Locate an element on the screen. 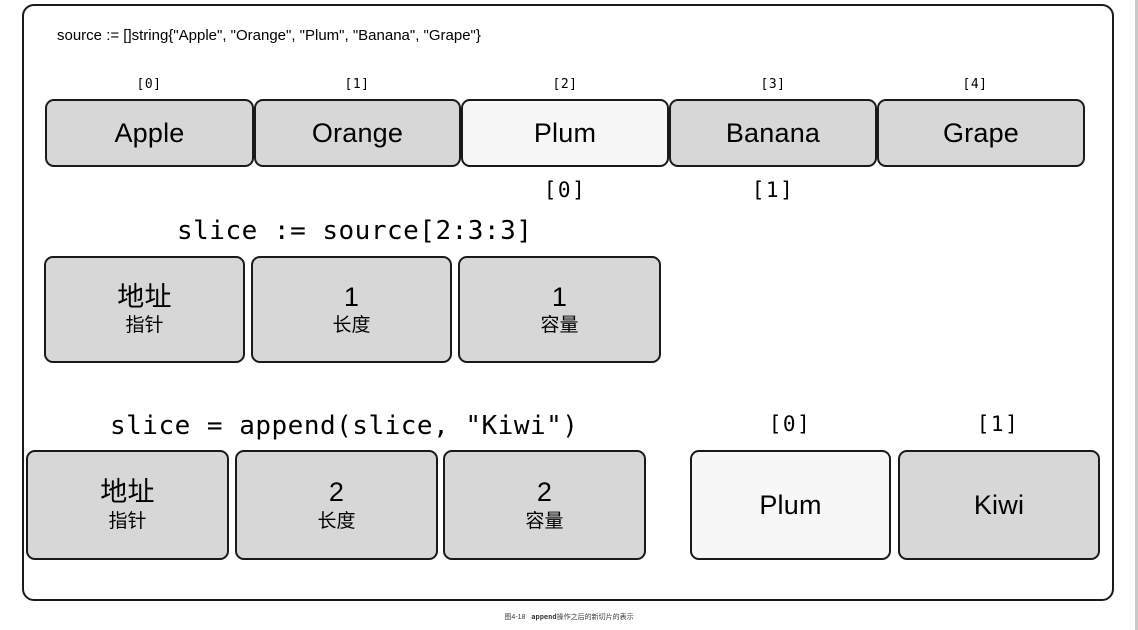  slice-view-index-label-1: [1] is located at coordinates (773, 190).